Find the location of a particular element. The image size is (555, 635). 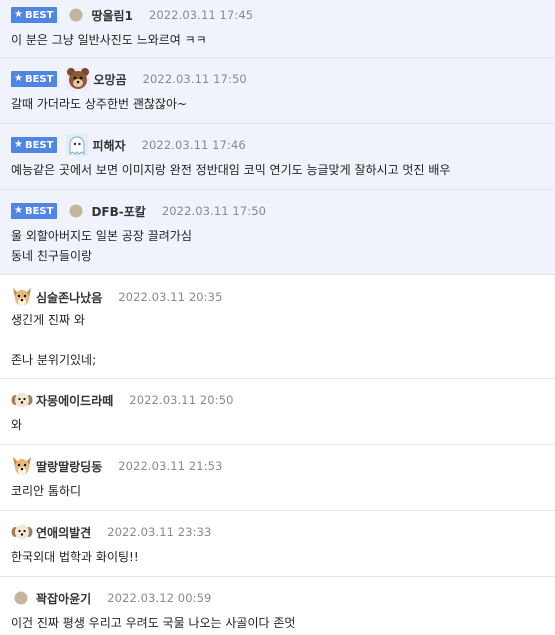

comment-body: 이 분은 그냥 일반사진도 느와르여 ㅋㅋ is located at coordinates (283, 38).